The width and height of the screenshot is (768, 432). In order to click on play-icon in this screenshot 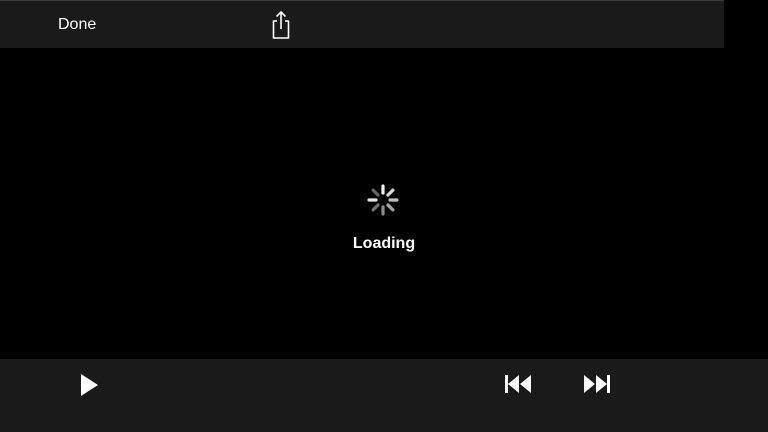, I will do `click(89, 385)`.